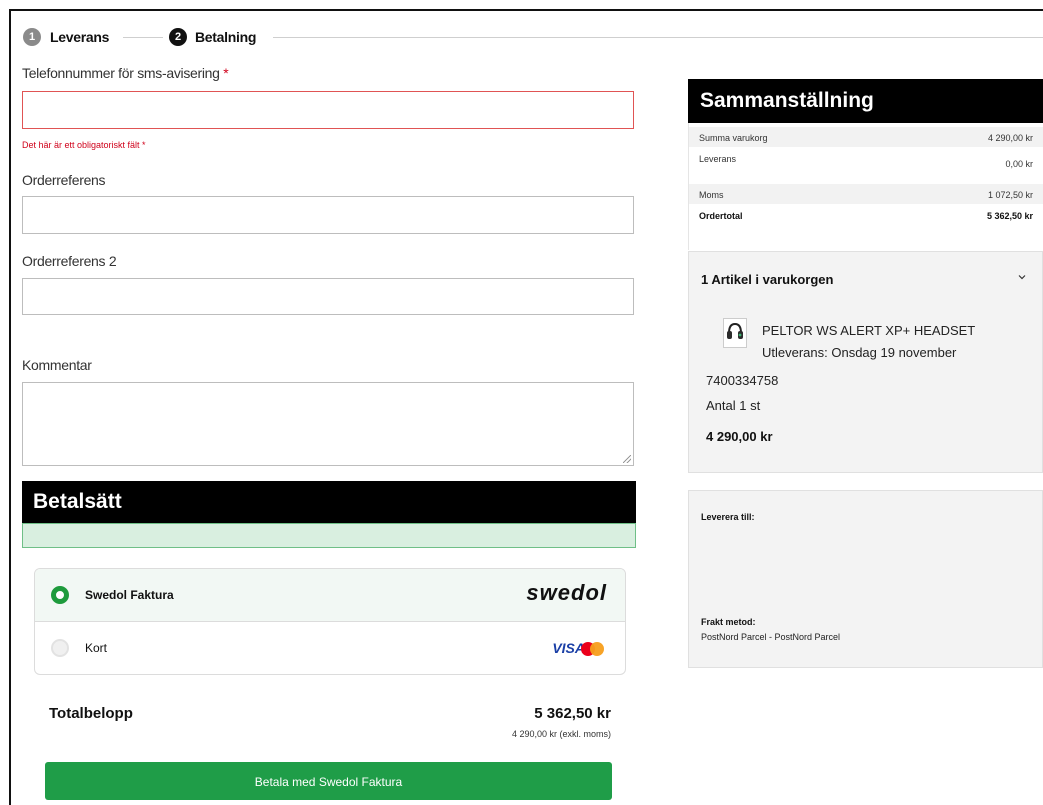 The height and width of the screenshot is (805, 1043). What do you see at coordinates (125, 73) in the screenshot?
I see `phone-label: Telefonnummer för sms-avisering *` at bounding box center [125, 73].